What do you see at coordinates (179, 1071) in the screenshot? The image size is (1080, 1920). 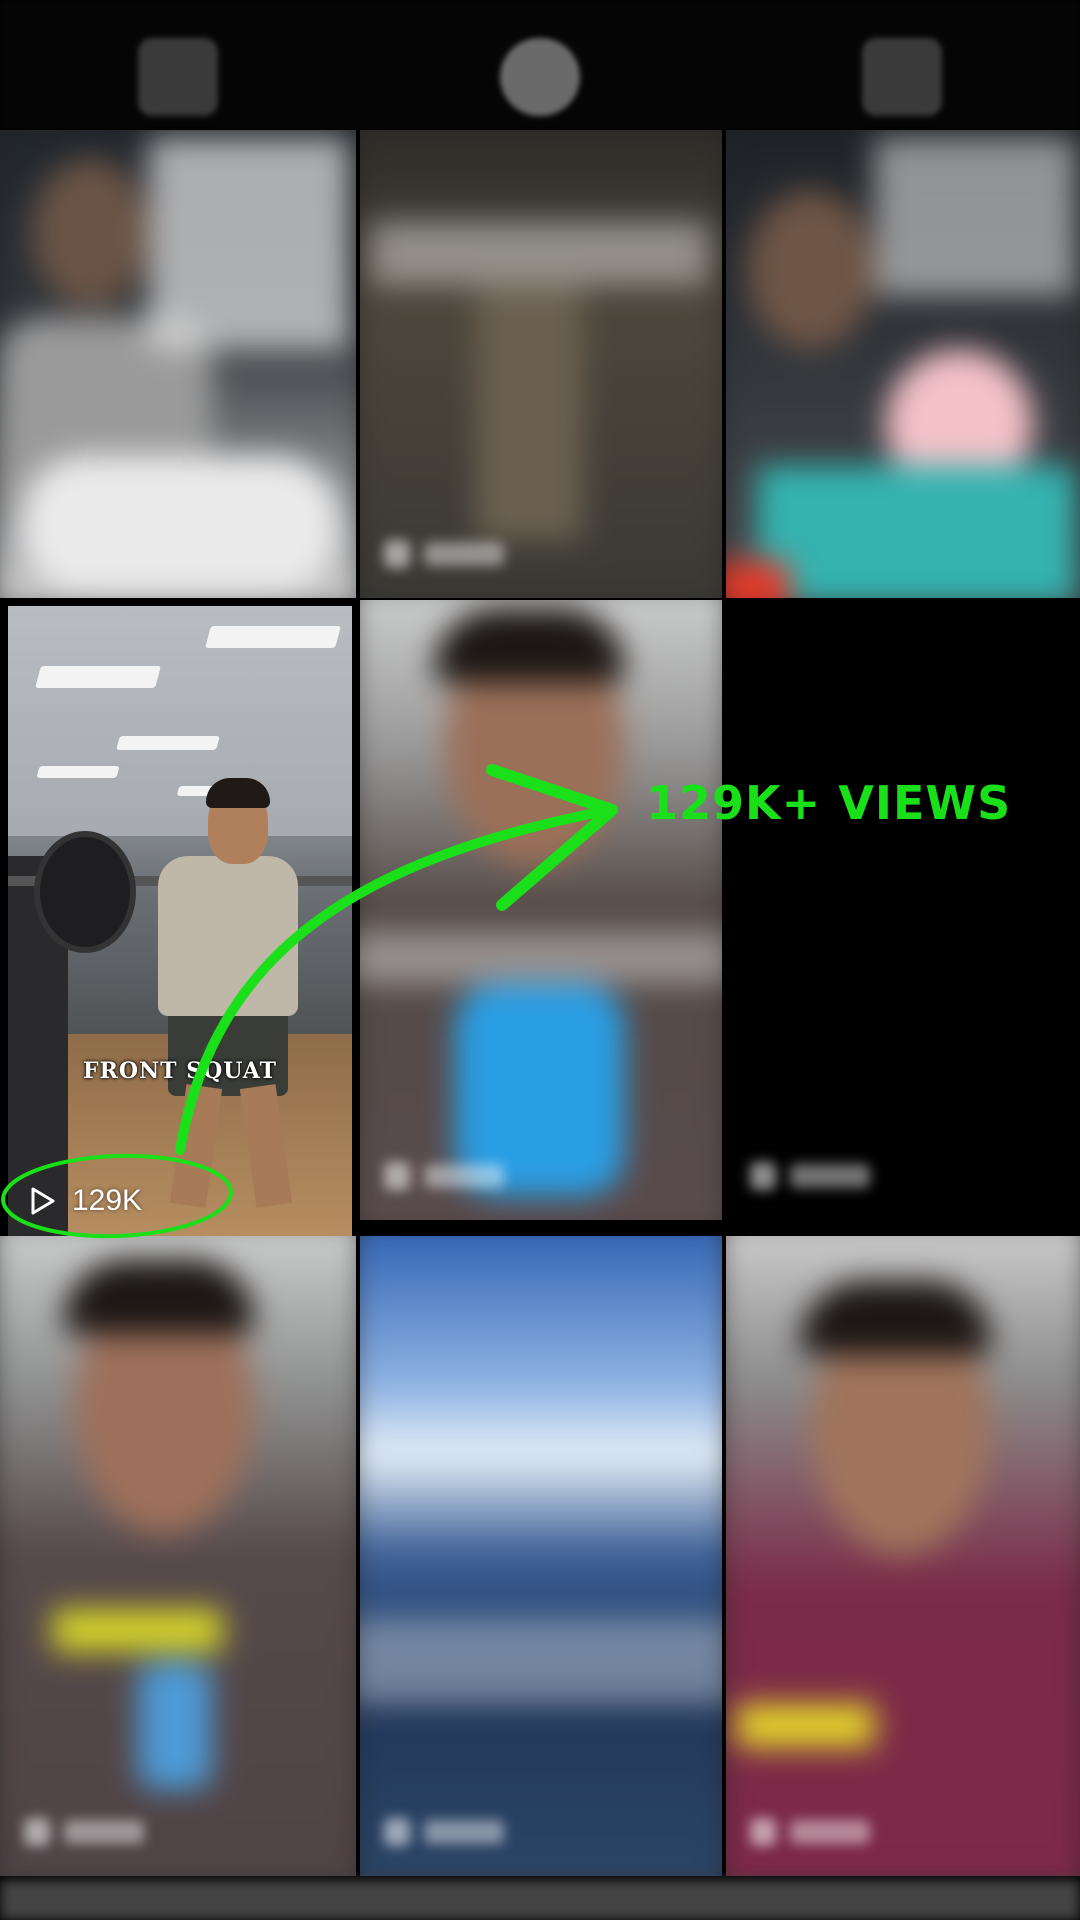 I see `reel-caption: FRONT SQUAT` at bounding box center [179, 1071].